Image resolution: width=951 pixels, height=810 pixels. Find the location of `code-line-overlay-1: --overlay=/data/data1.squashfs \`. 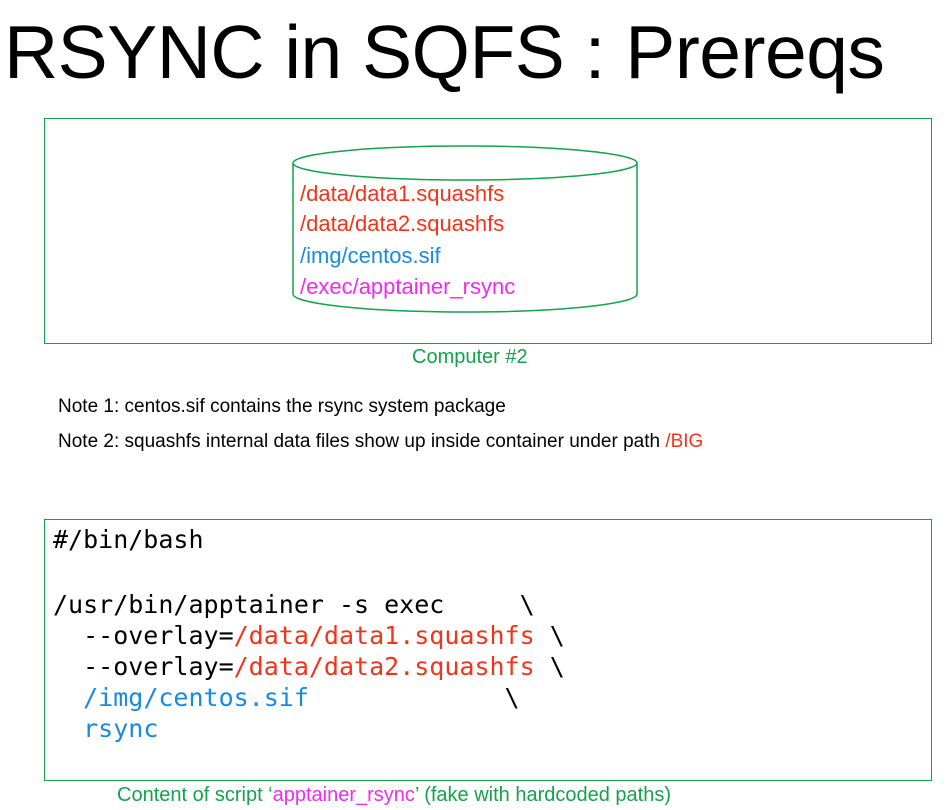

code-line-overlay-1: --overlay=/data/data1.squashfs \ is located at coordinates (309, 635).